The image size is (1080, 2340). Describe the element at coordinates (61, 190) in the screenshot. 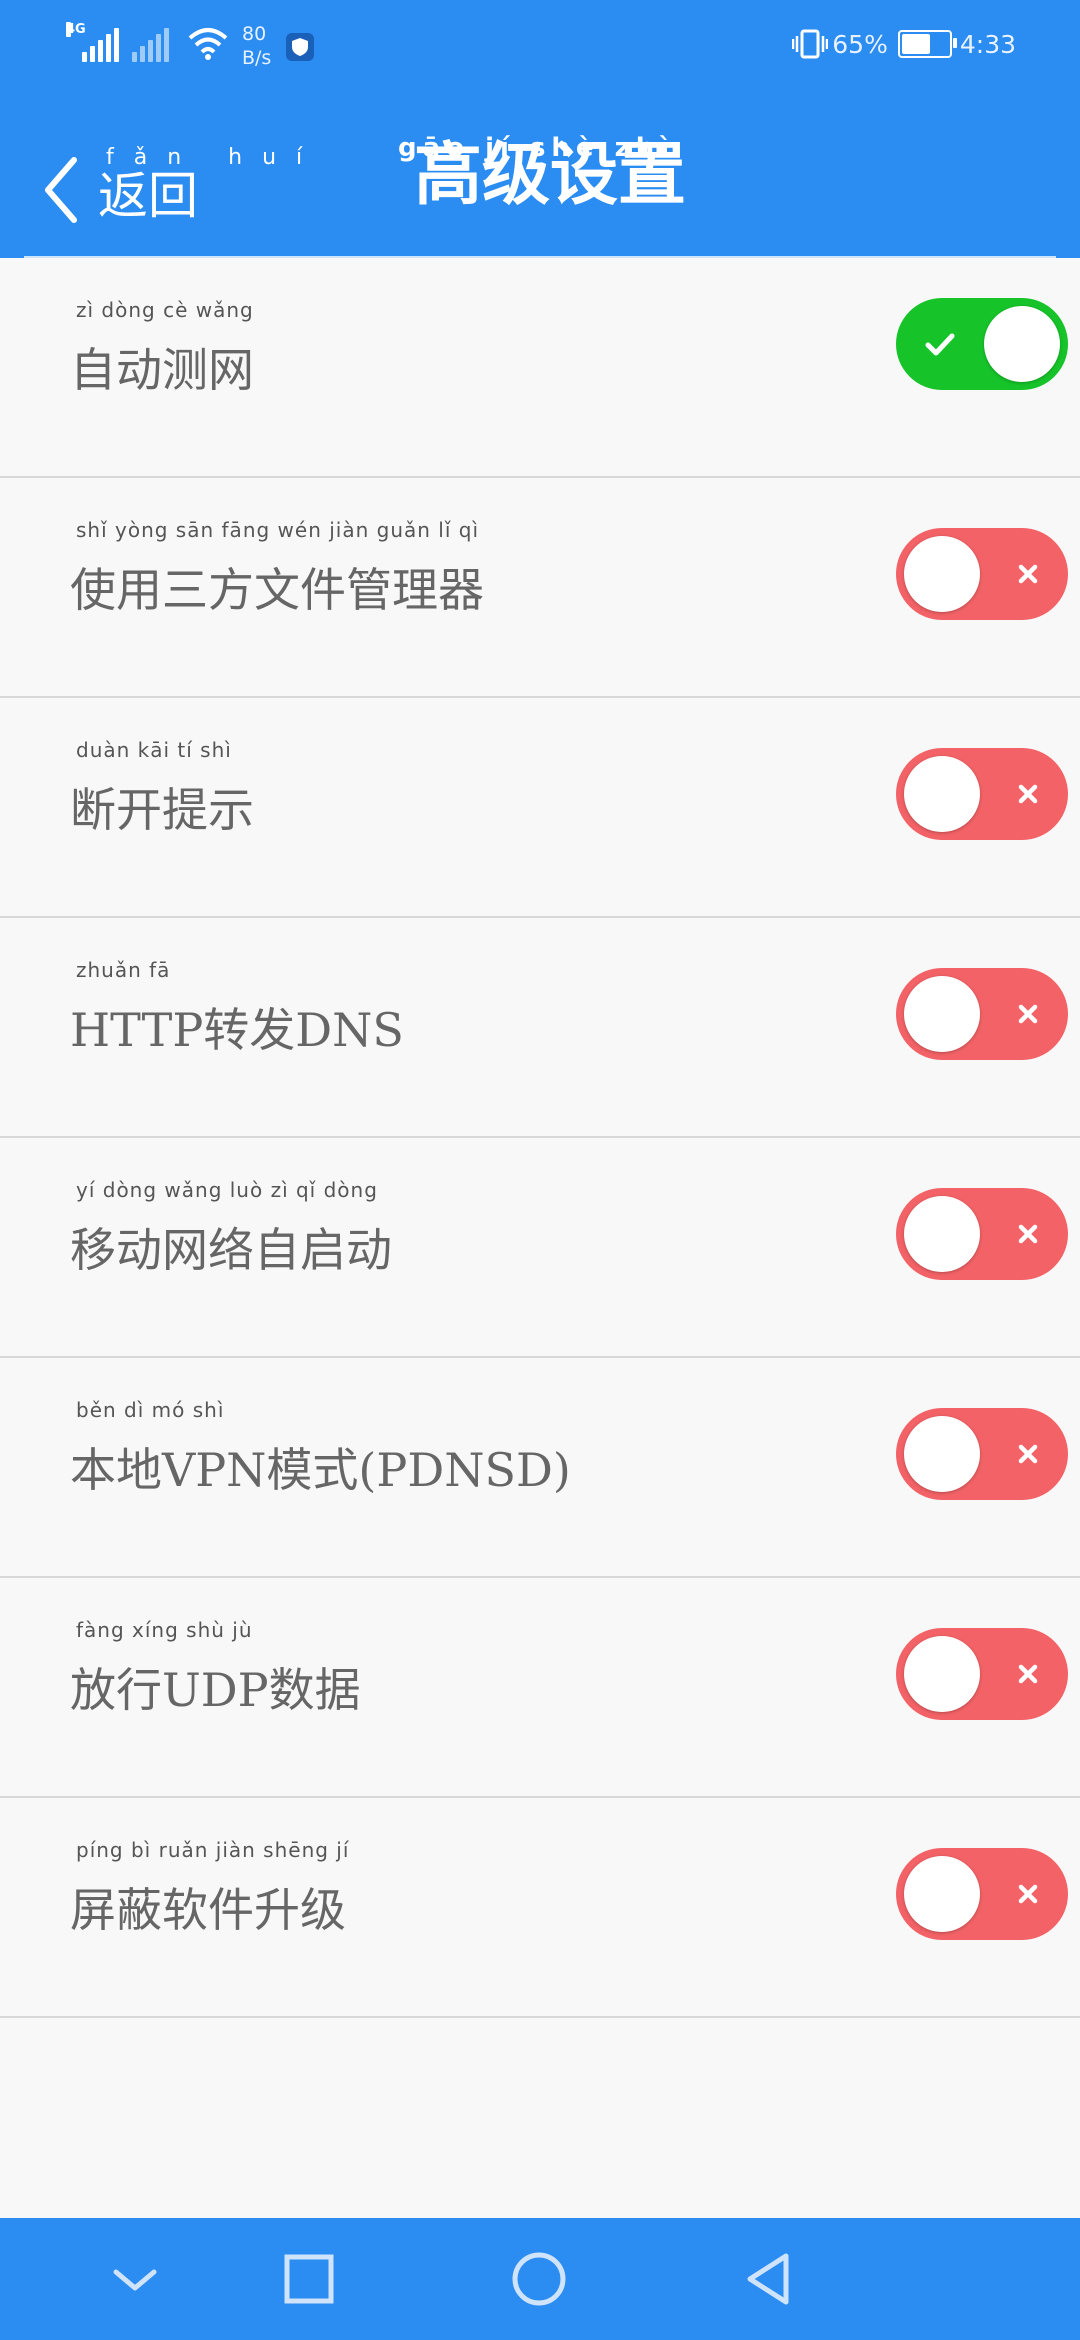

I see `chevron-left-icon` at that location.